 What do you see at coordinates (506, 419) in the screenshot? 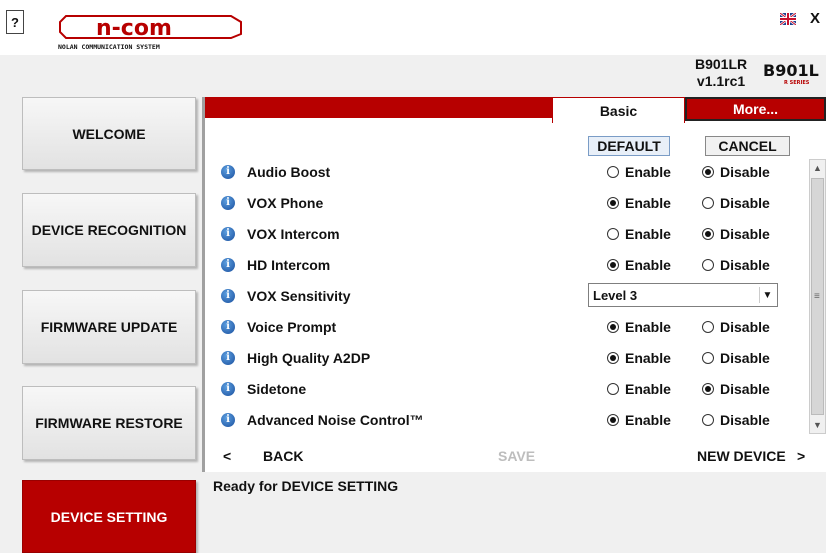
I see `setting-row-advanced-noise-control: i Advanced Noise Control™ Enable Disable` at bounding box center [506, 419].